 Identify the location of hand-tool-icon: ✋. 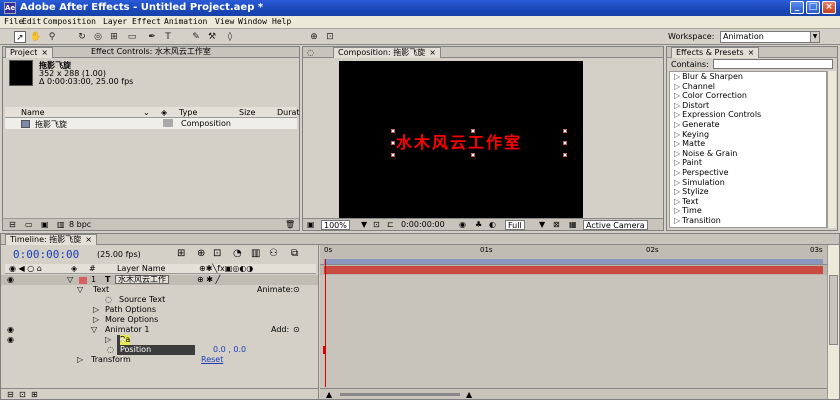
(36, 37).